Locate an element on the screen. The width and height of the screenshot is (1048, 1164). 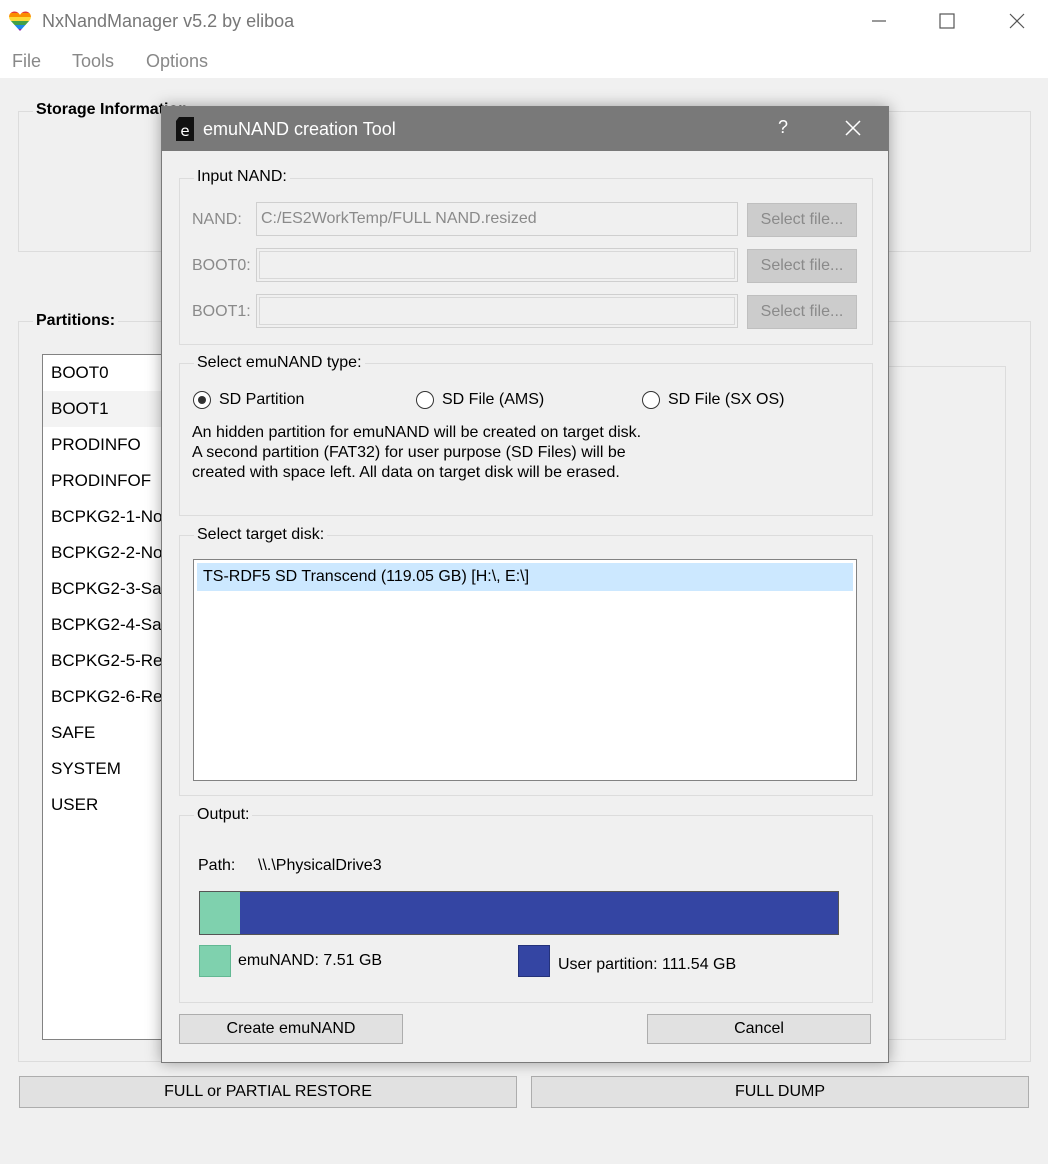
boot0-path-field is located at coordinates (497, 265).